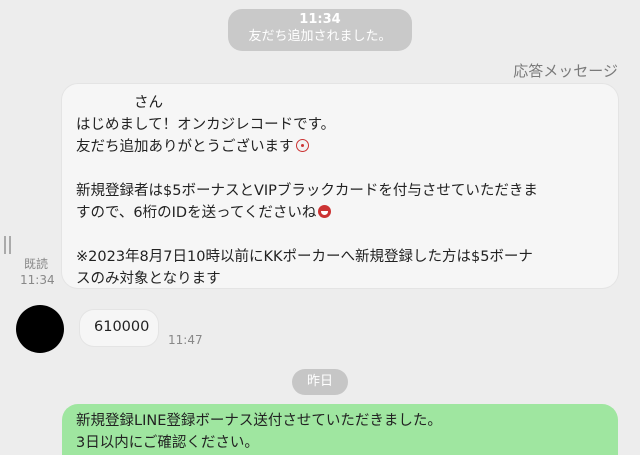  Describe the element at coordinates (307, 191) in the screenshot. I see `message-line: 新規登録者は$5ボーナスとVIPブラックカードを付与させていただきま` at that location.